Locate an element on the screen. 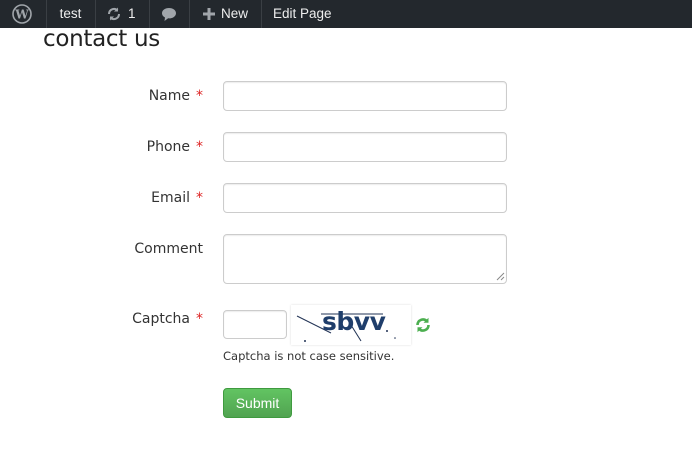  site-name-link: test is located at coordinates (70, 14).